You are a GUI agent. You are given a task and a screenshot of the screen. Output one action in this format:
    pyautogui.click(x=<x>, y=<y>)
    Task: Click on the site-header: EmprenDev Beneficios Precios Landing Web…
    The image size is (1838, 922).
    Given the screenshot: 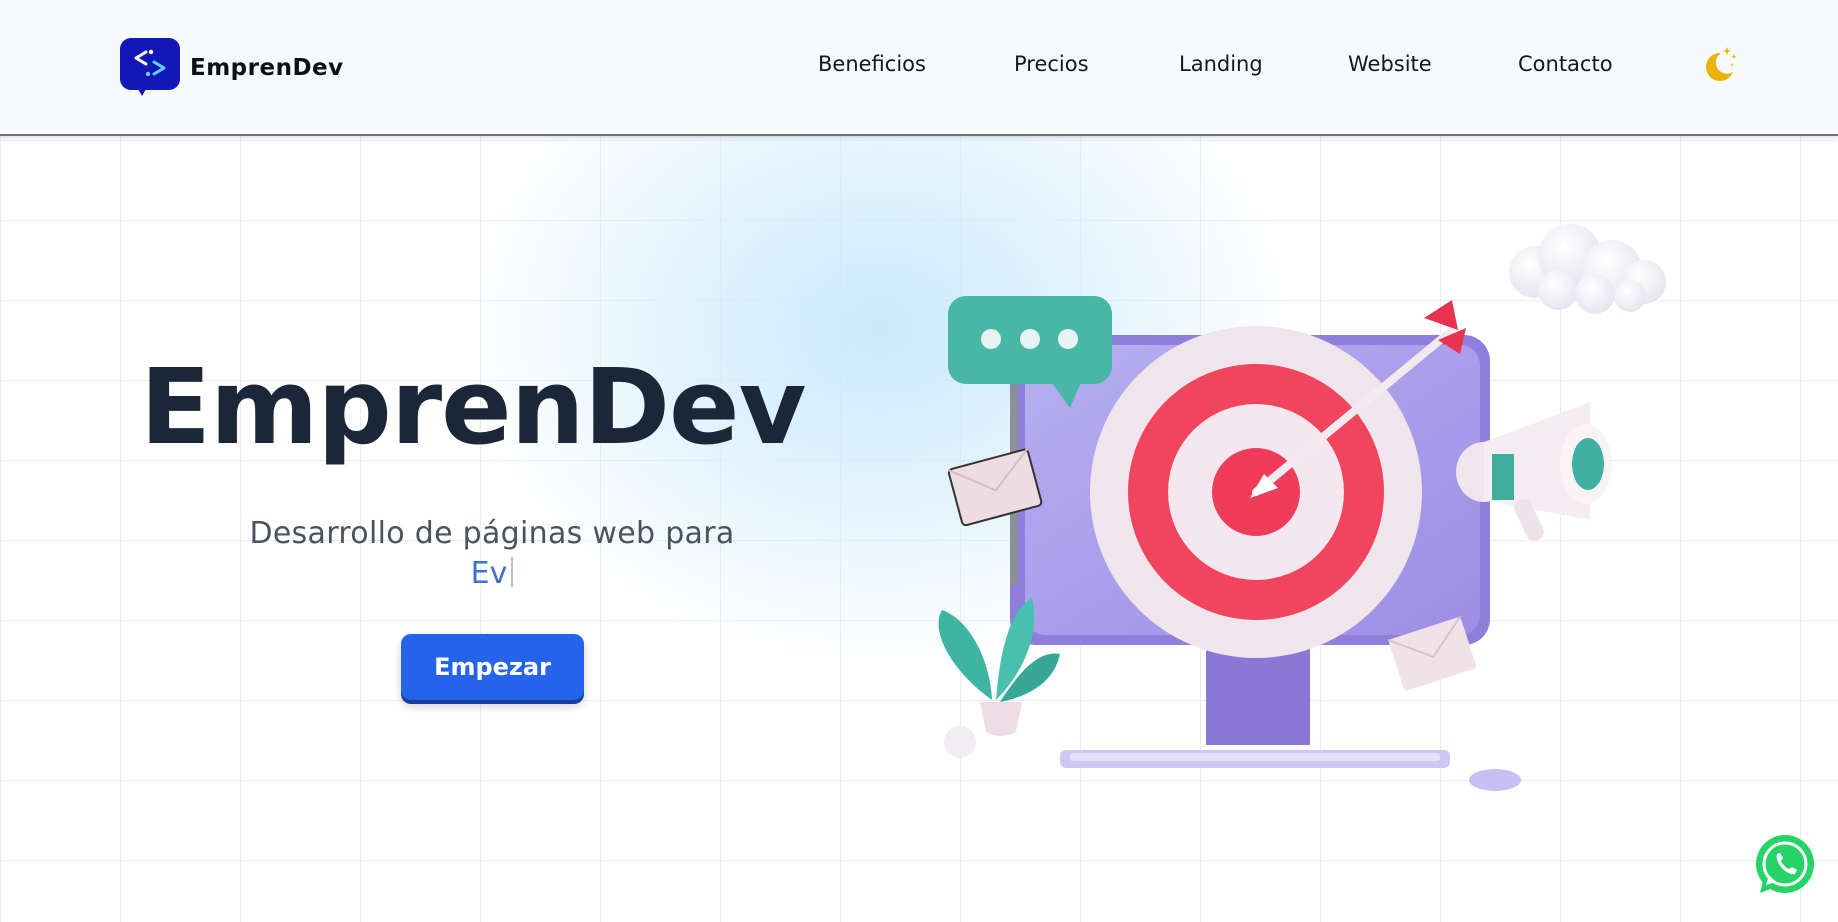 What is the action you would take?
    pyautogui.click(x=919, y=68)
    